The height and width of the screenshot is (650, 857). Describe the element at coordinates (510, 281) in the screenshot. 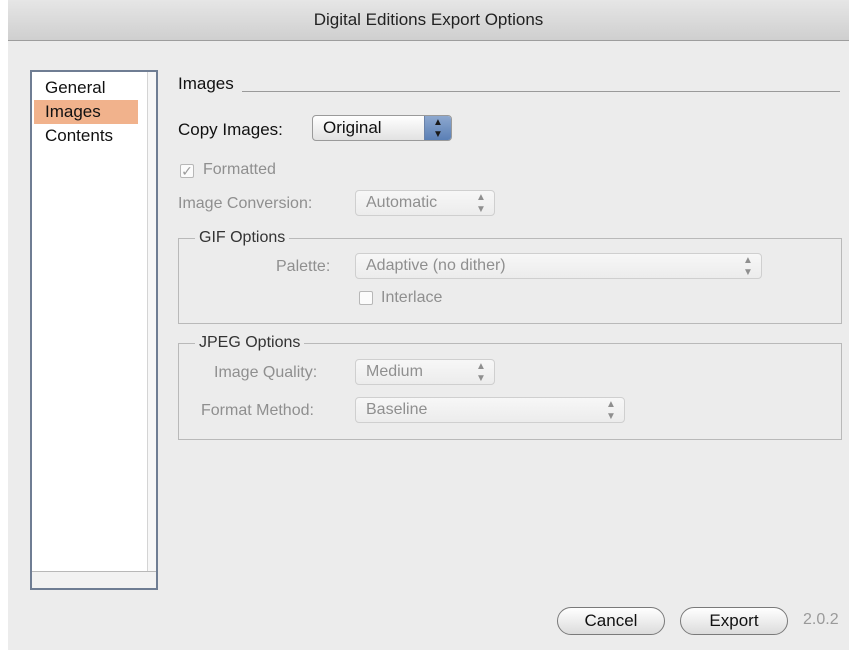

I see `gif-options-group` at that location.